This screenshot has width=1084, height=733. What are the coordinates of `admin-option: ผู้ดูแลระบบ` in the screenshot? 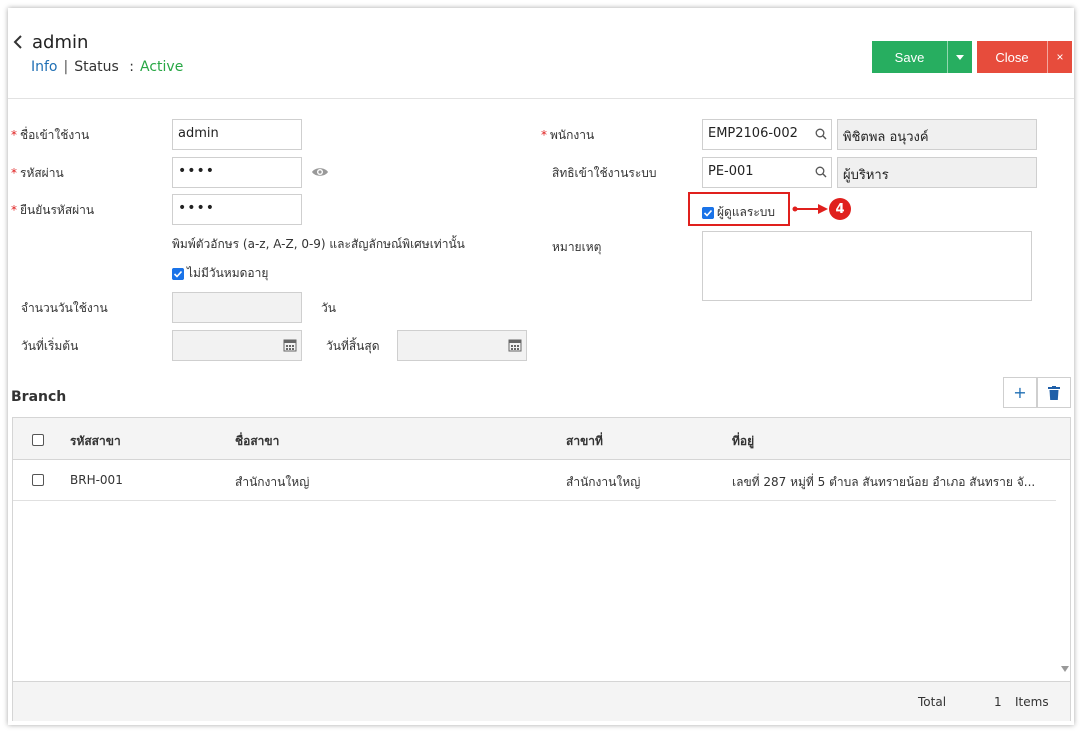 It's located at (738, 212).